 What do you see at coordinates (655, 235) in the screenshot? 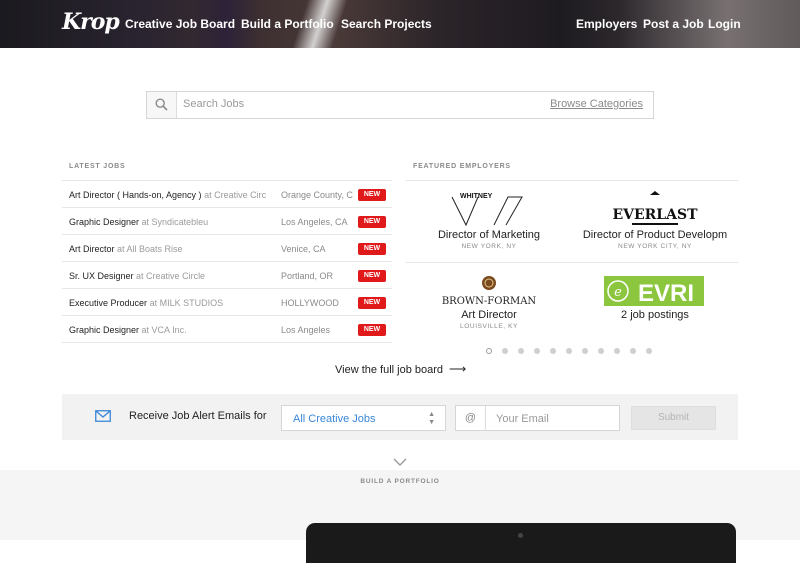
I see `employer-role: Director of Product Developm` at bounding box center [655, 235].